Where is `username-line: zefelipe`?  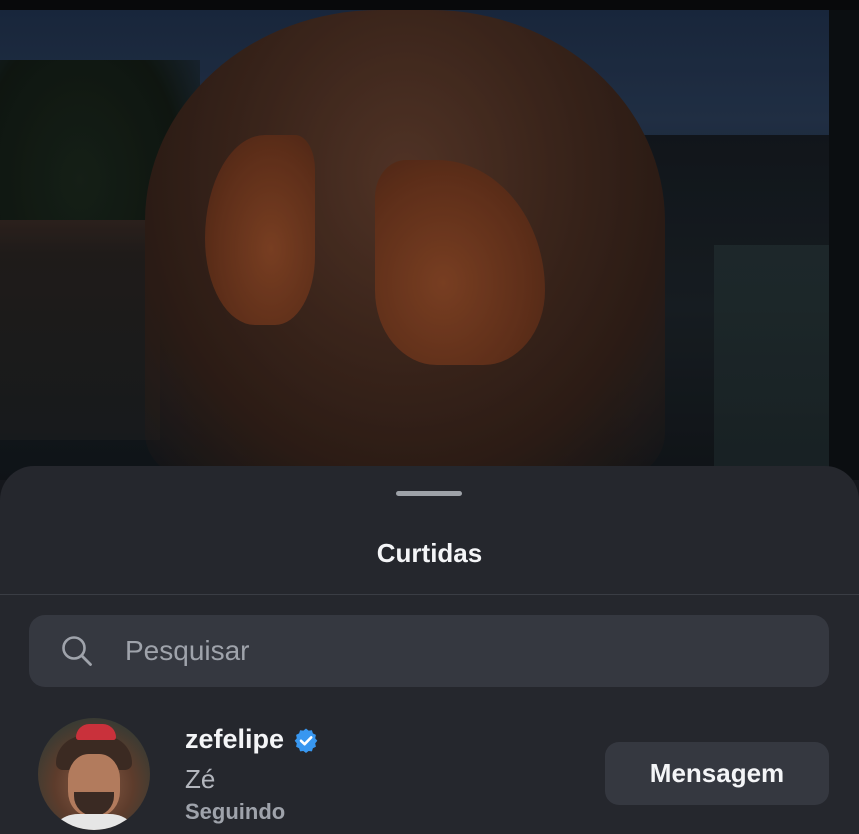 username-line: zefelipe is located at coordinates (252, 739).